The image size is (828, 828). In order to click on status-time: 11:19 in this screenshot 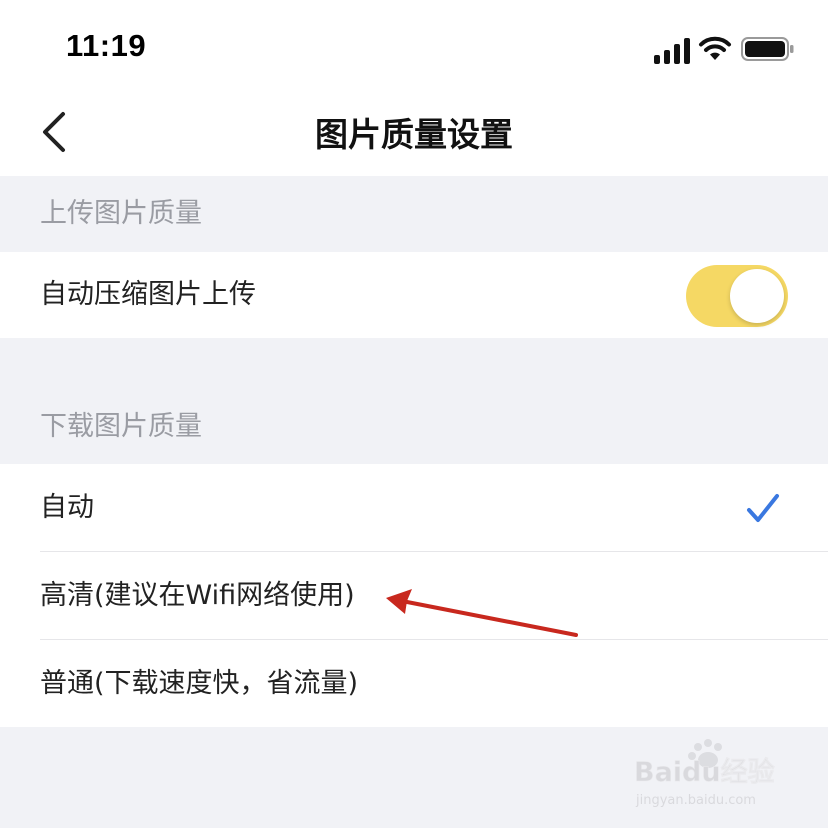, I will do `click(106, 45)`.